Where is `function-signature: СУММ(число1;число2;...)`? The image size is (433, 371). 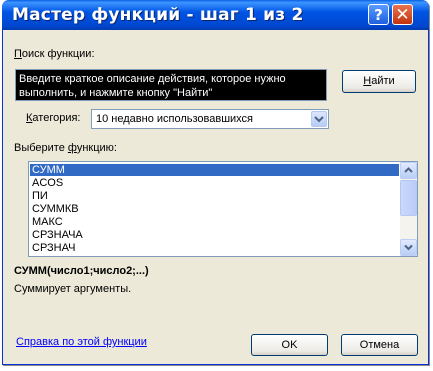 function-signature: СУММ(число1;число2;...) is located at coordinates (81, 271).